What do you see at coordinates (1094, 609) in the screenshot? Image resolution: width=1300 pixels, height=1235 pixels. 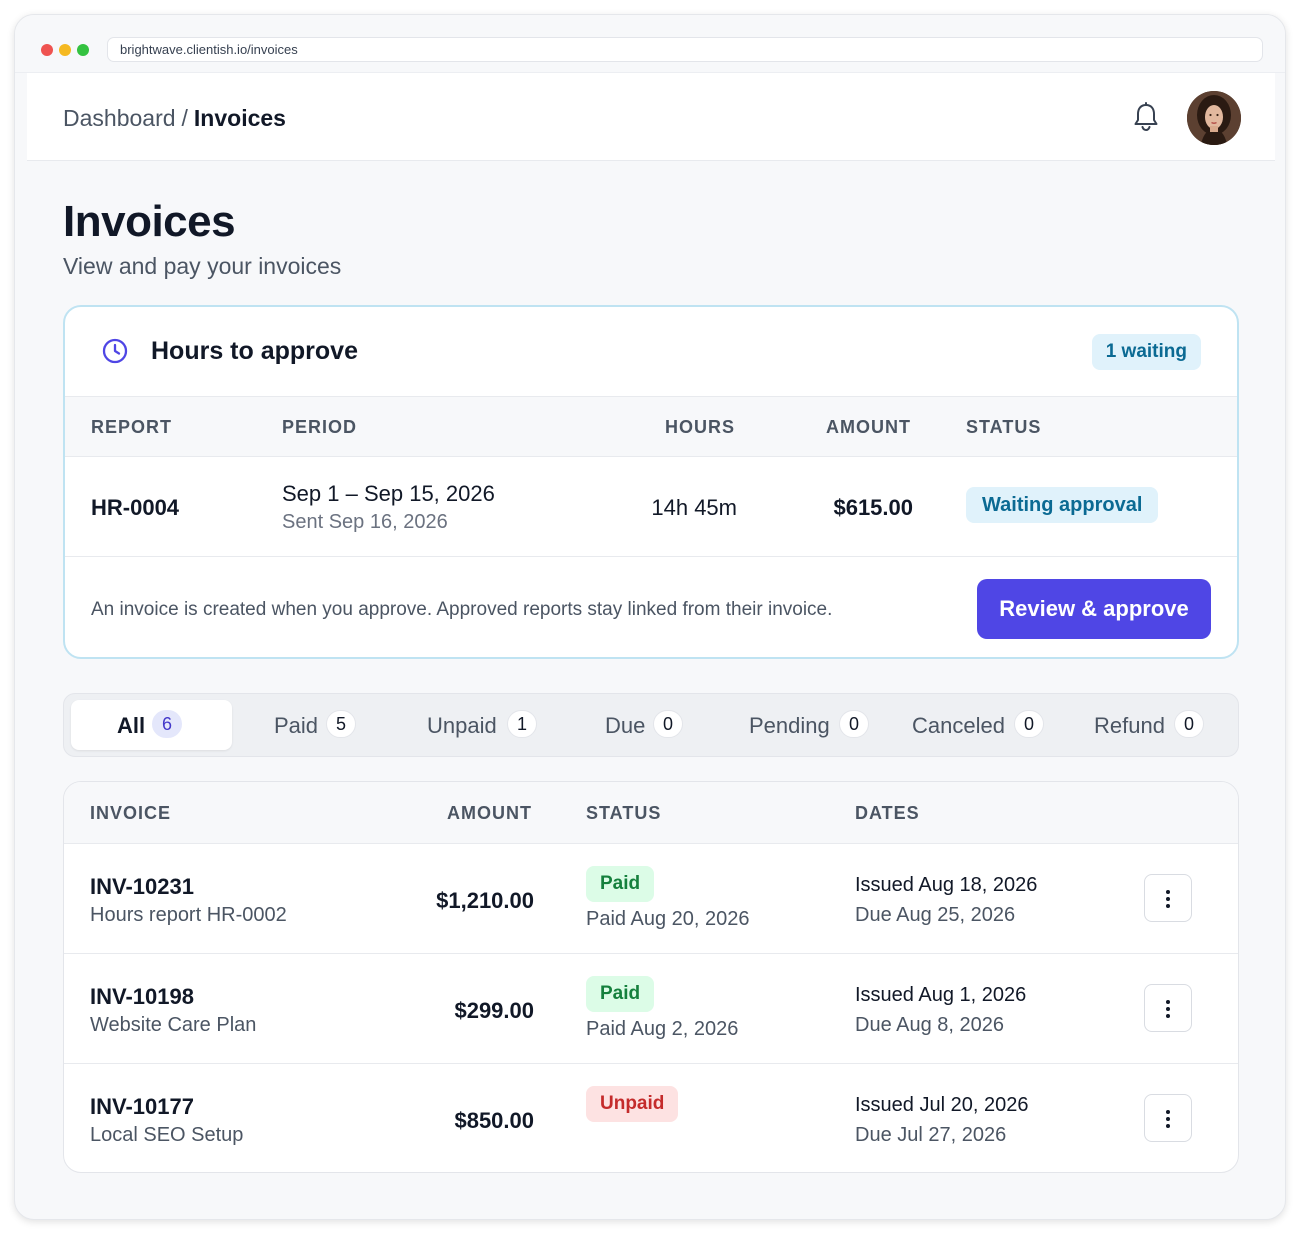 I see `review-approve-button: Review & approve` at bounding box center [1094, 609].